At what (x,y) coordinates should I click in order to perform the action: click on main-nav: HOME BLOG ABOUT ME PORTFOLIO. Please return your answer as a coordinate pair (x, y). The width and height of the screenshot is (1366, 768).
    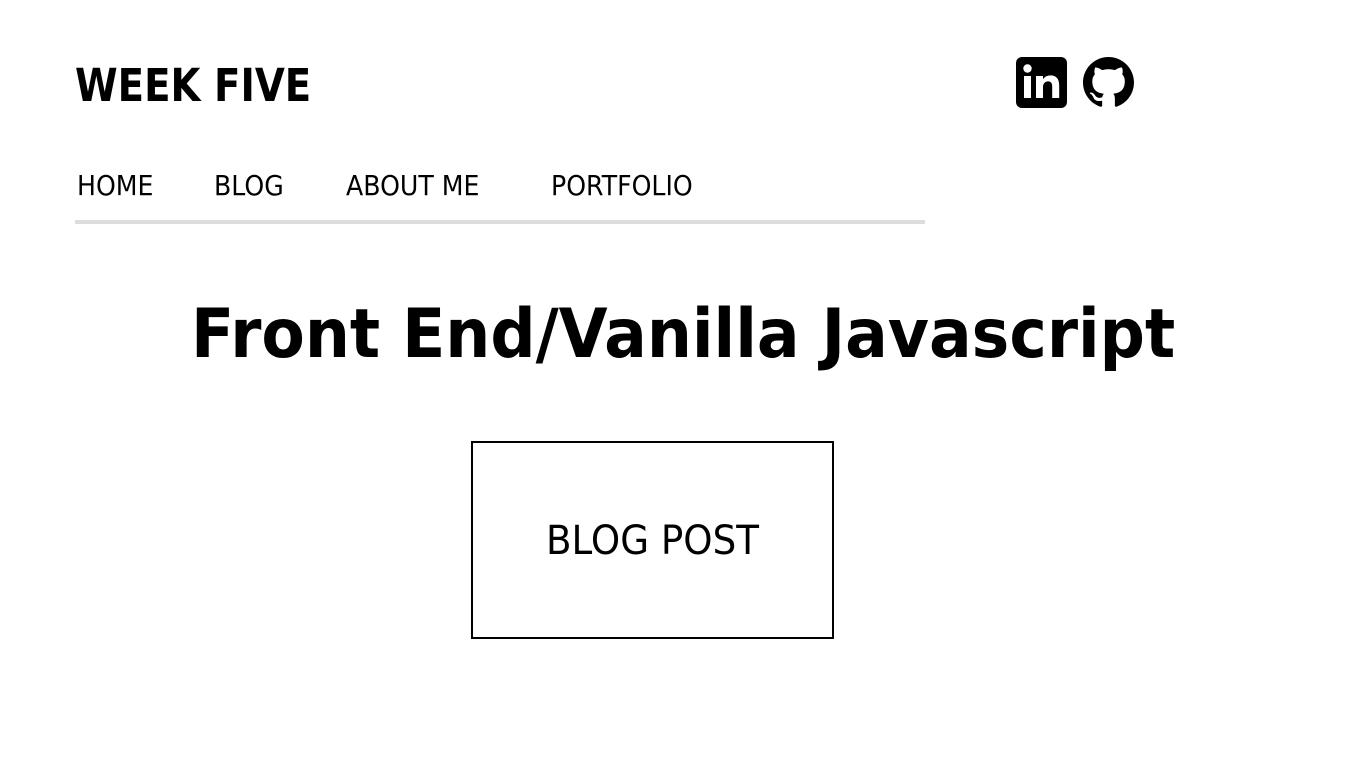
    Looking at the image, I should click on (500, 195).